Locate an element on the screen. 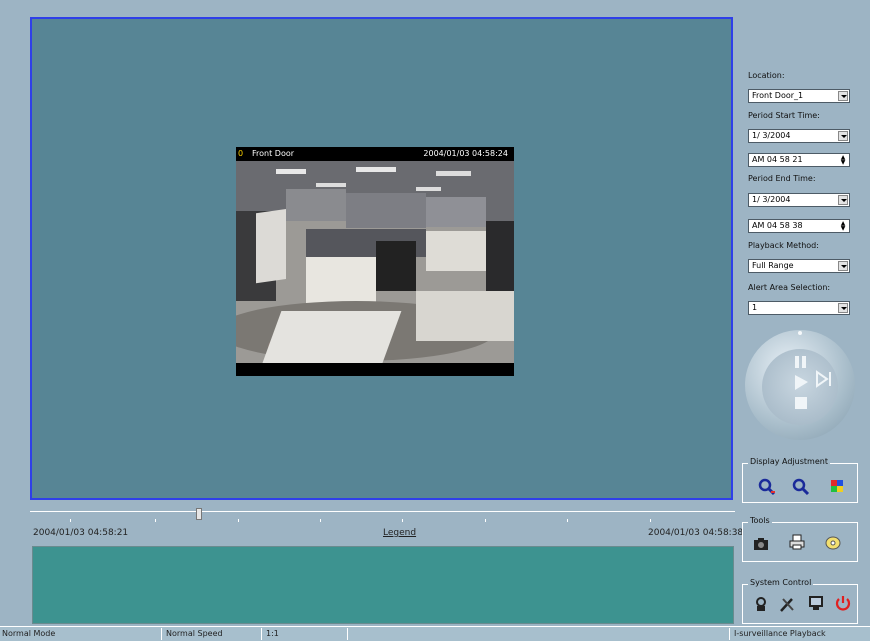 The width and height of the screenshot is (870, 641). alert-area-value: 1 is located at coordinates (755, 307).